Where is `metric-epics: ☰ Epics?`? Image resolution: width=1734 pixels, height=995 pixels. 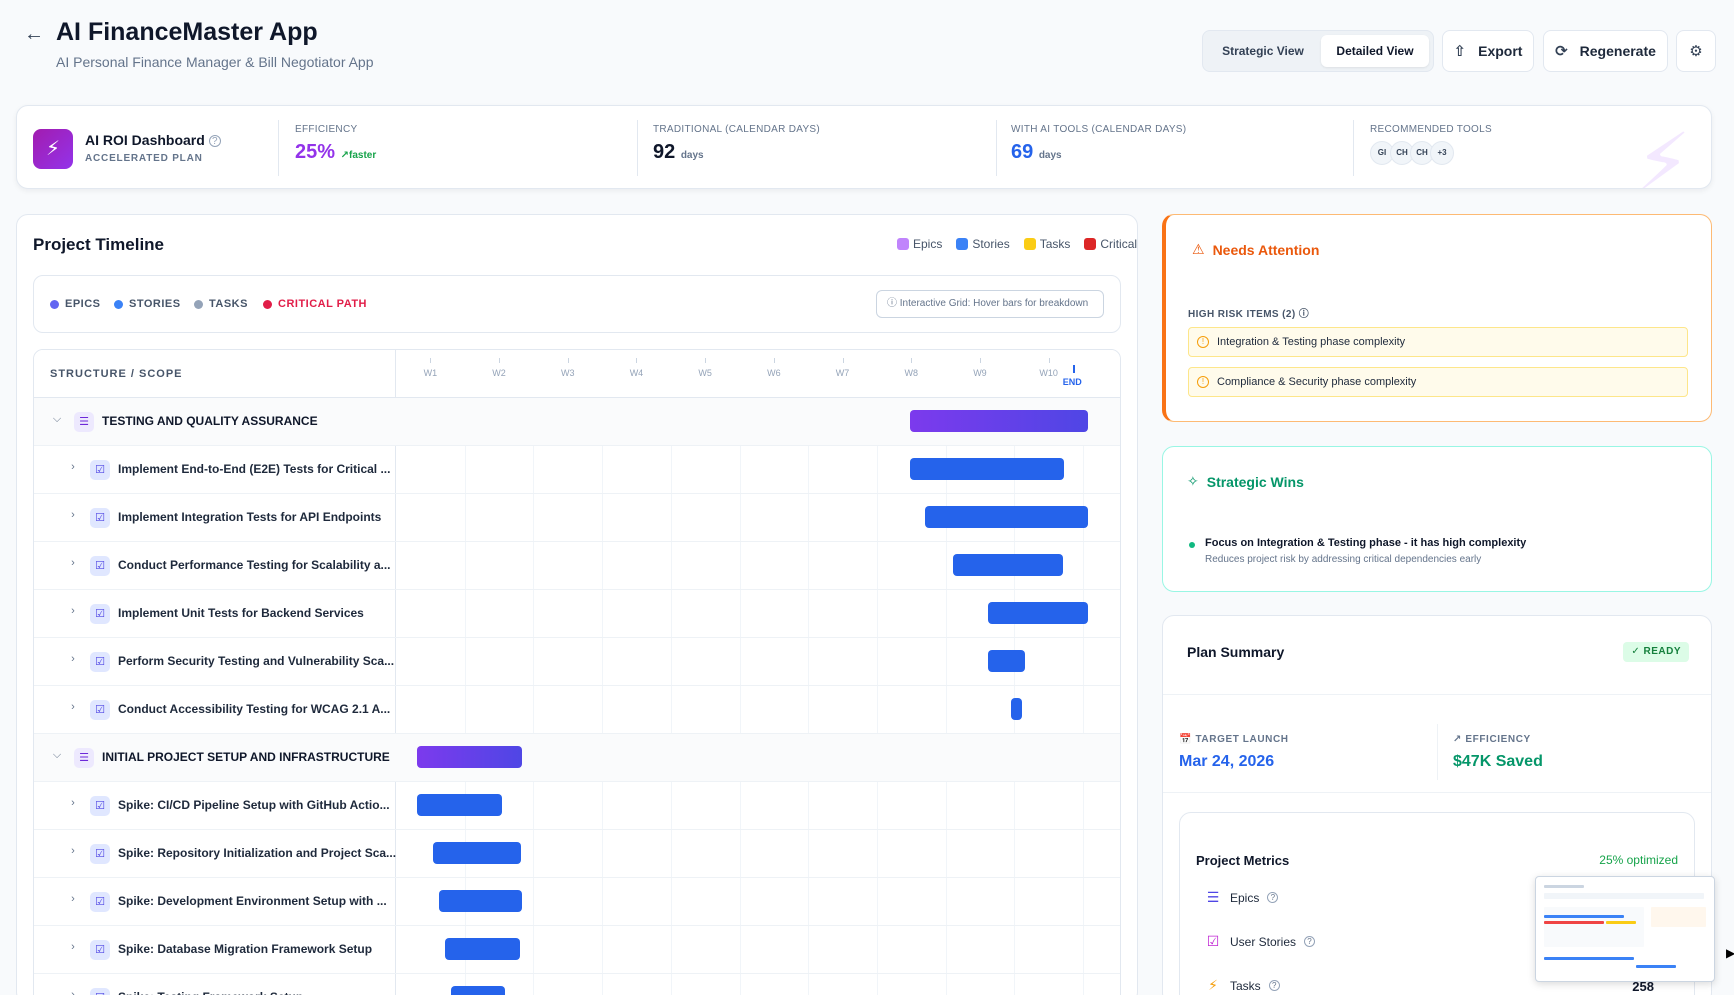
metric-epics: ☰ Epics? is located at coordinates (1241, 897).